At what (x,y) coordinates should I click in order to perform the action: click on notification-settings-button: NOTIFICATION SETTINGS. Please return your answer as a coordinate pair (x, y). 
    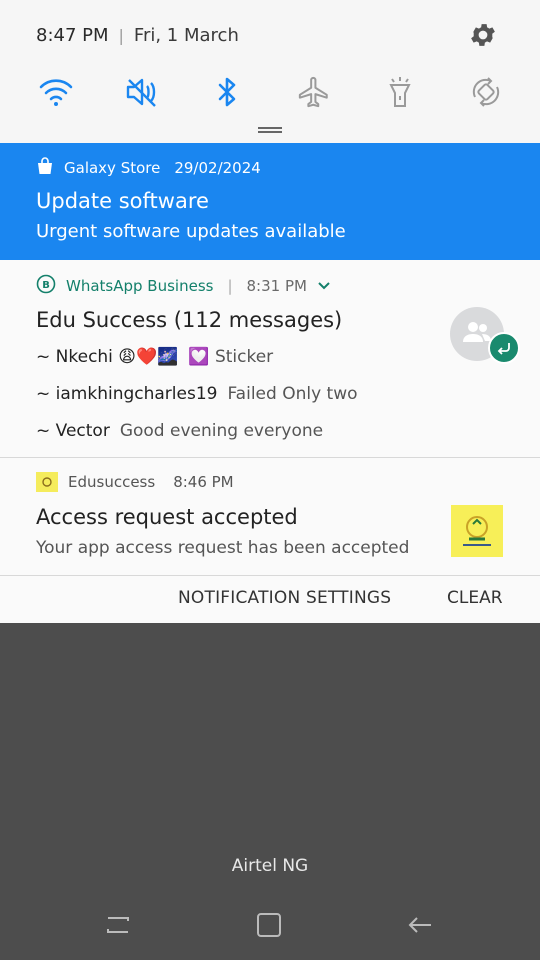
    Looking at the image, I should click on (284, 598).